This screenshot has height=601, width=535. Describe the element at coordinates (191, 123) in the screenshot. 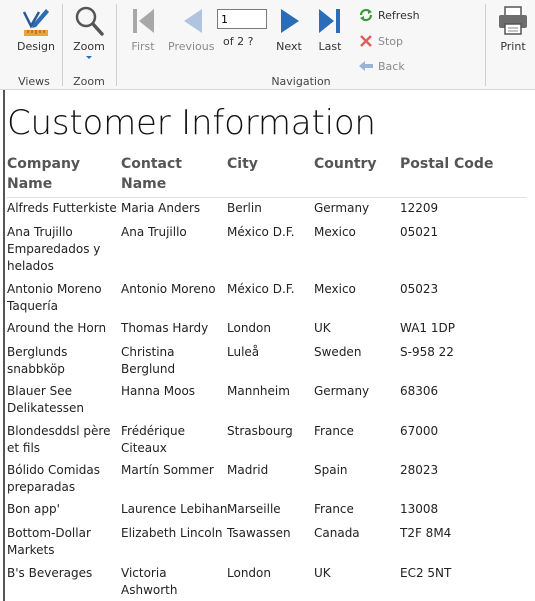

I see `report-title: Customer Information` at that location.